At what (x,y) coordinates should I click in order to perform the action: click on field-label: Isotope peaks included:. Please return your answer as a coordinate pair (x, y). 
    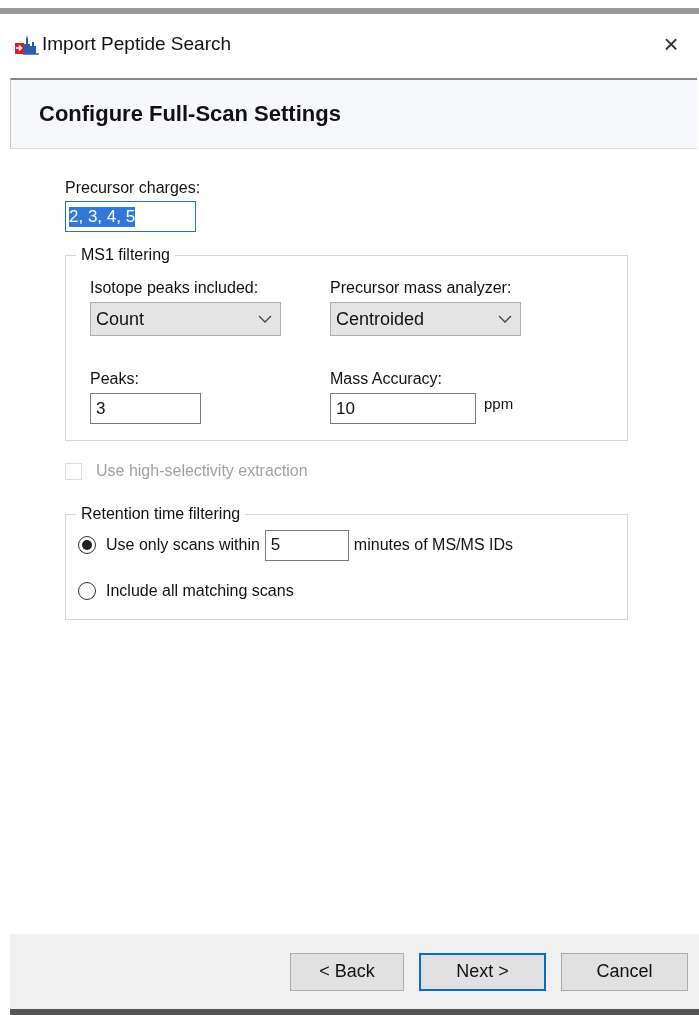
    Looking at the image, I should click on (174, 288).